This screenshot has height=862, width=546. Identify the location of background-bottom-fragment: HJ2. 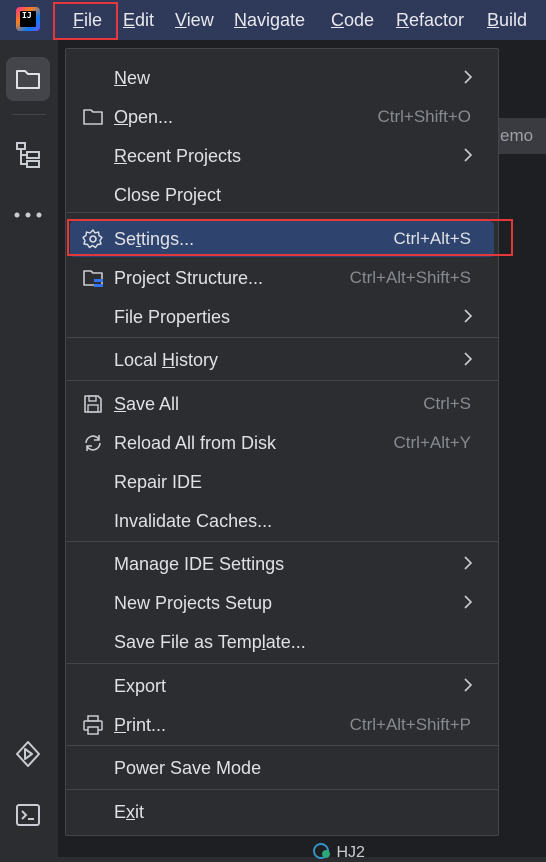
(338, 852).